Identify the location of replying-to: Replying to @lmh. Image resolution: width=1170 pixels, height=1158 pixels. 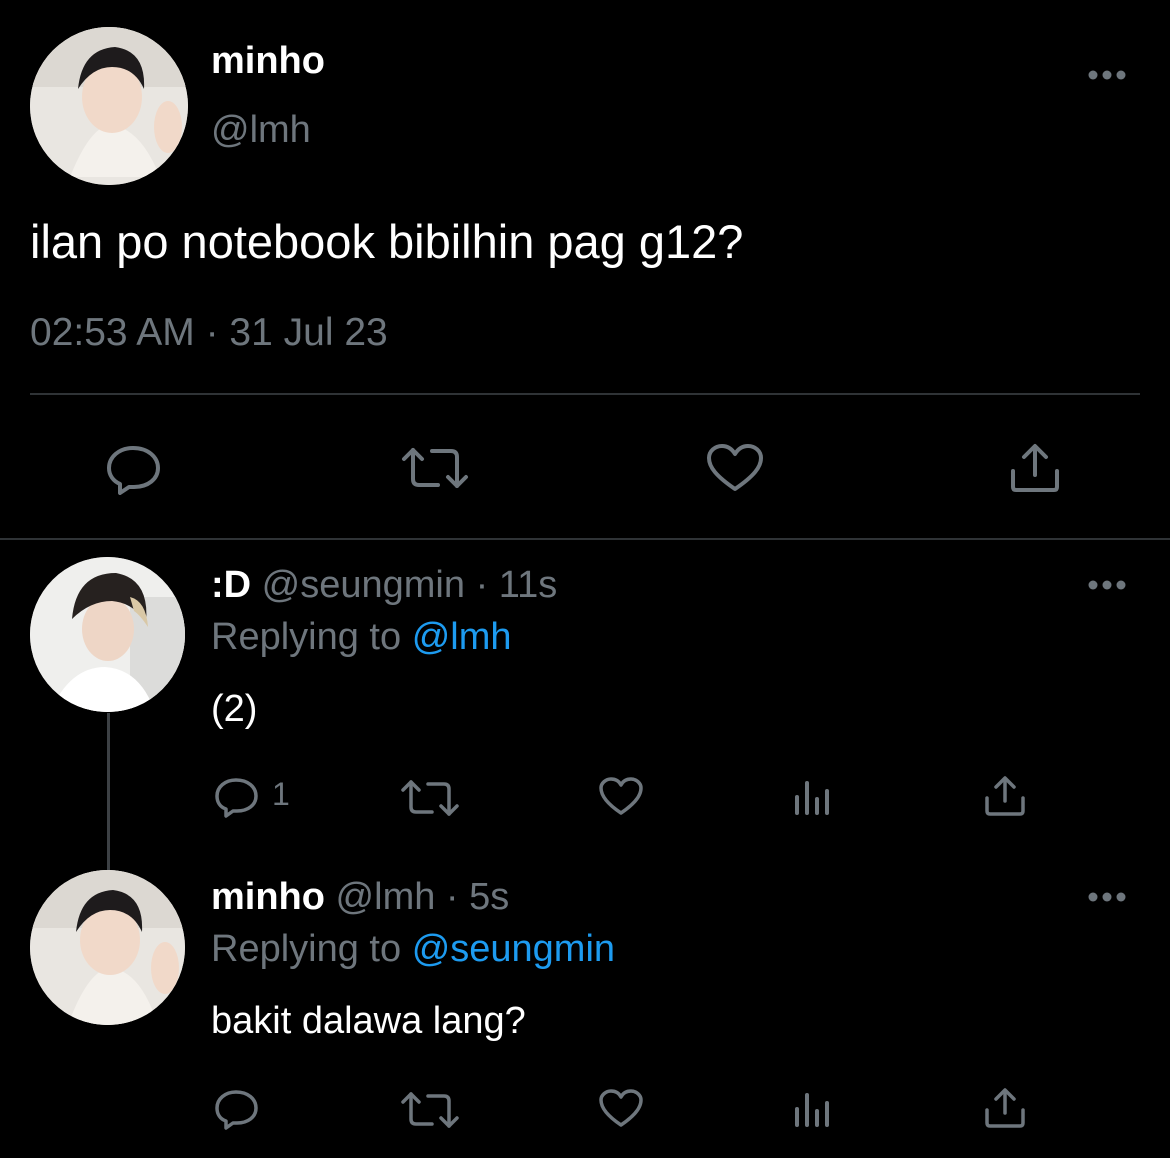
(361, 637).